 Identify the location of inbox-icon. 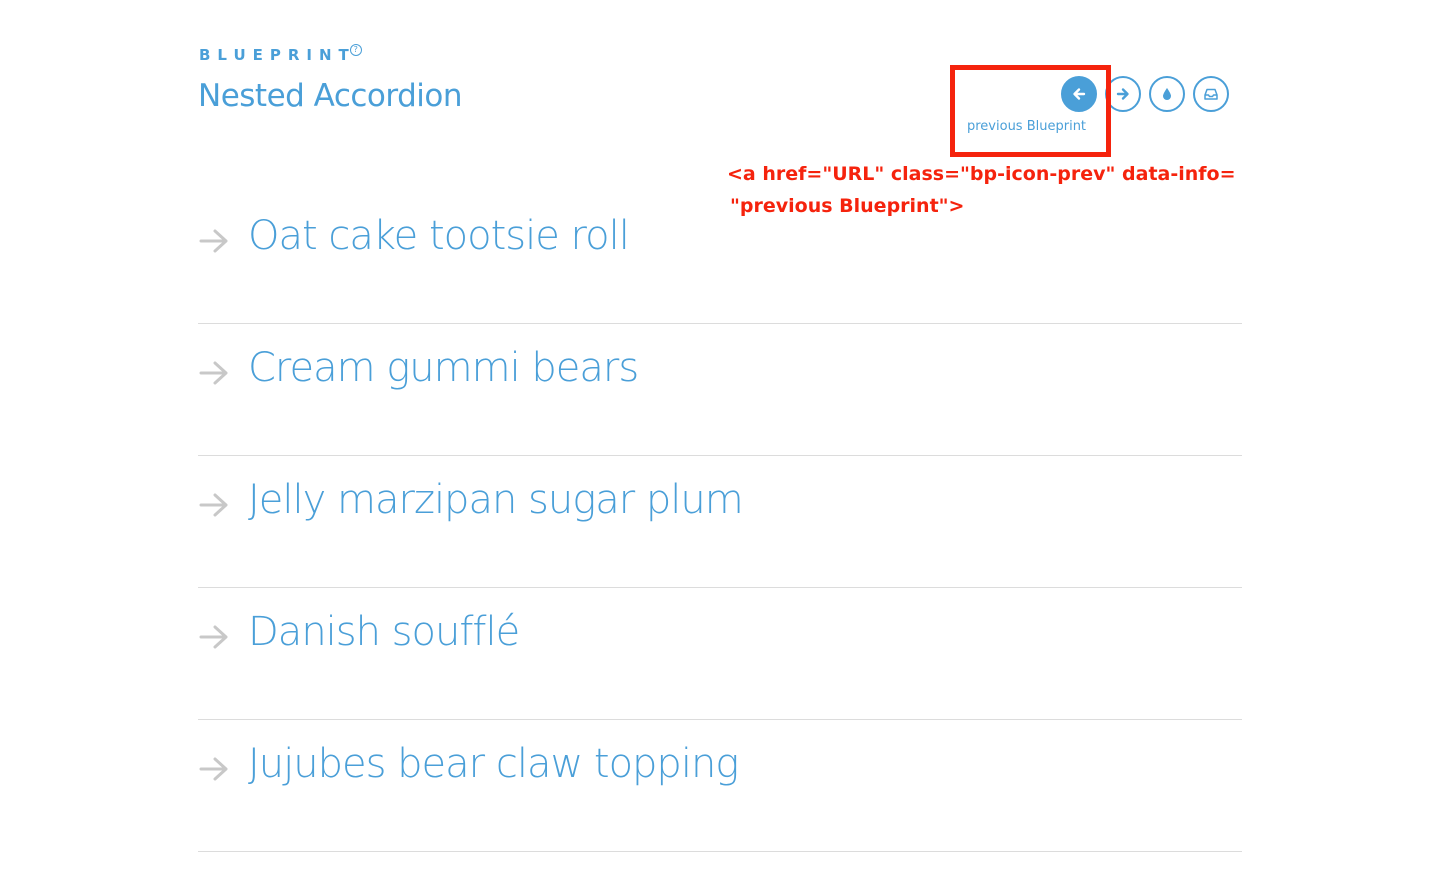
(1211, 94).